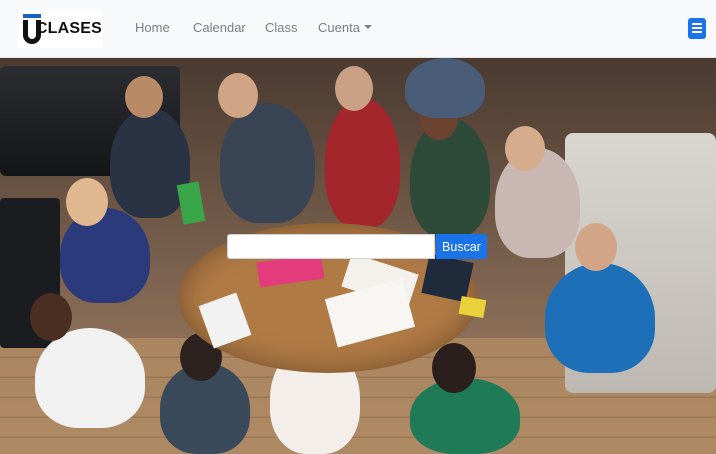 The height and width of the screenshot is (454, 716). I want to click on search-input, so click(331, 246).